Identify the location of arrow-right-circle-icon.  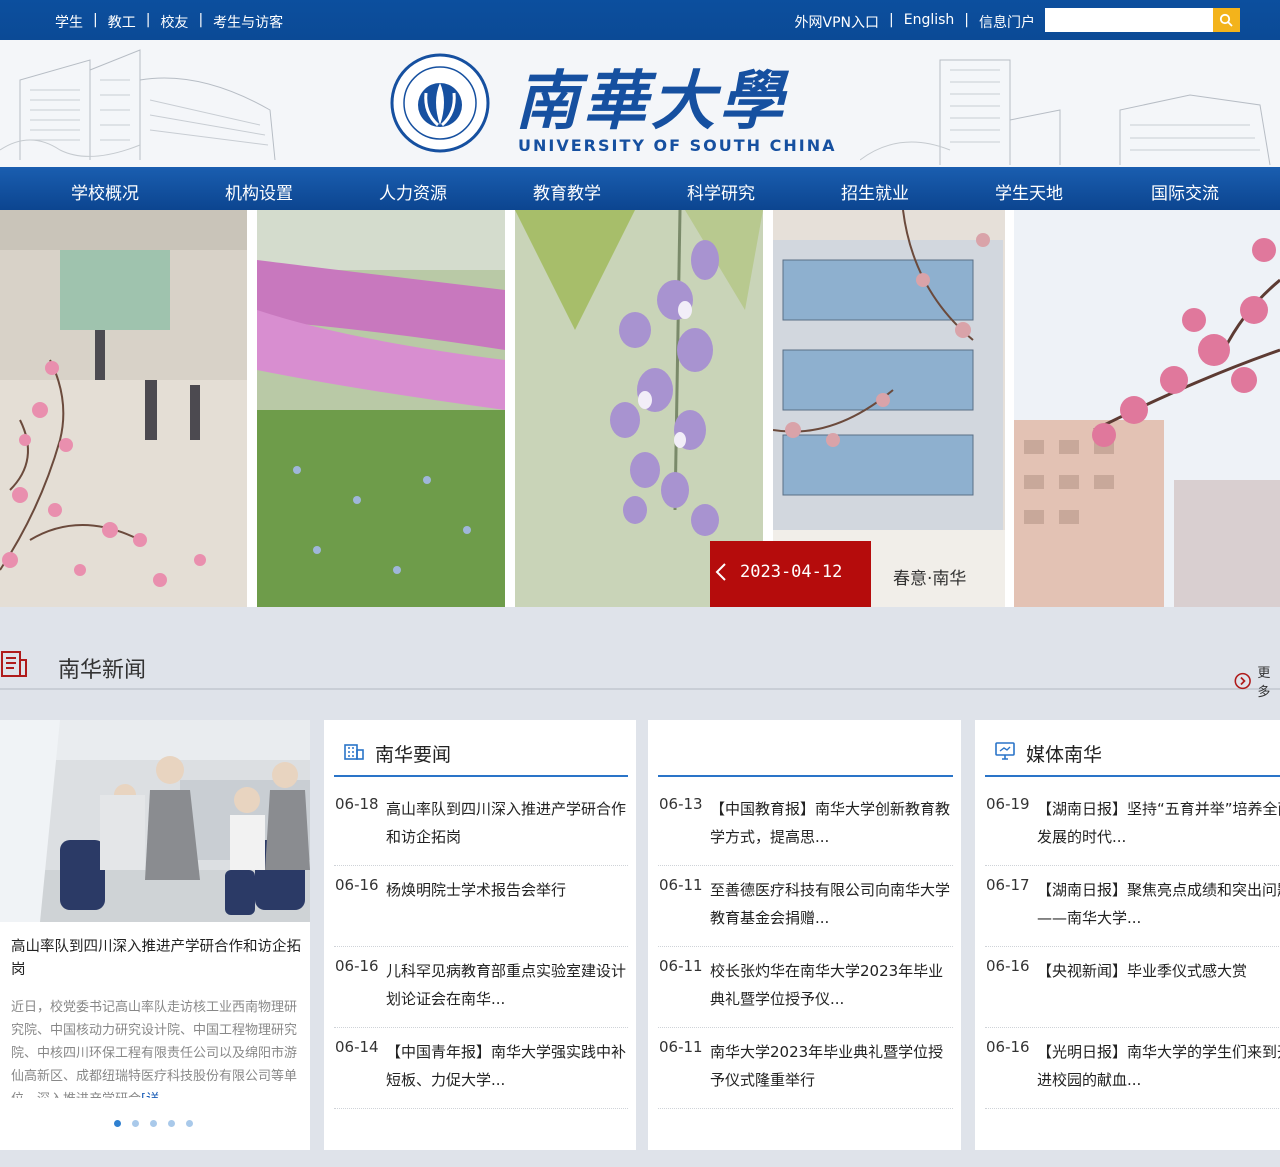
(1242, 681).